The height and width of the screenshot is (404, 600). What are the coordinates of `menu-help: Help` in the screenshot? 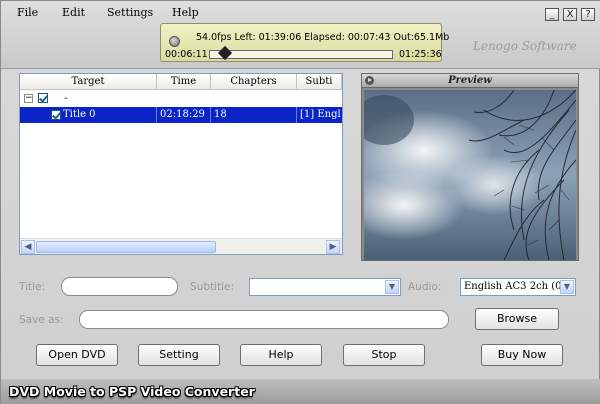 It's located at (185, 12).